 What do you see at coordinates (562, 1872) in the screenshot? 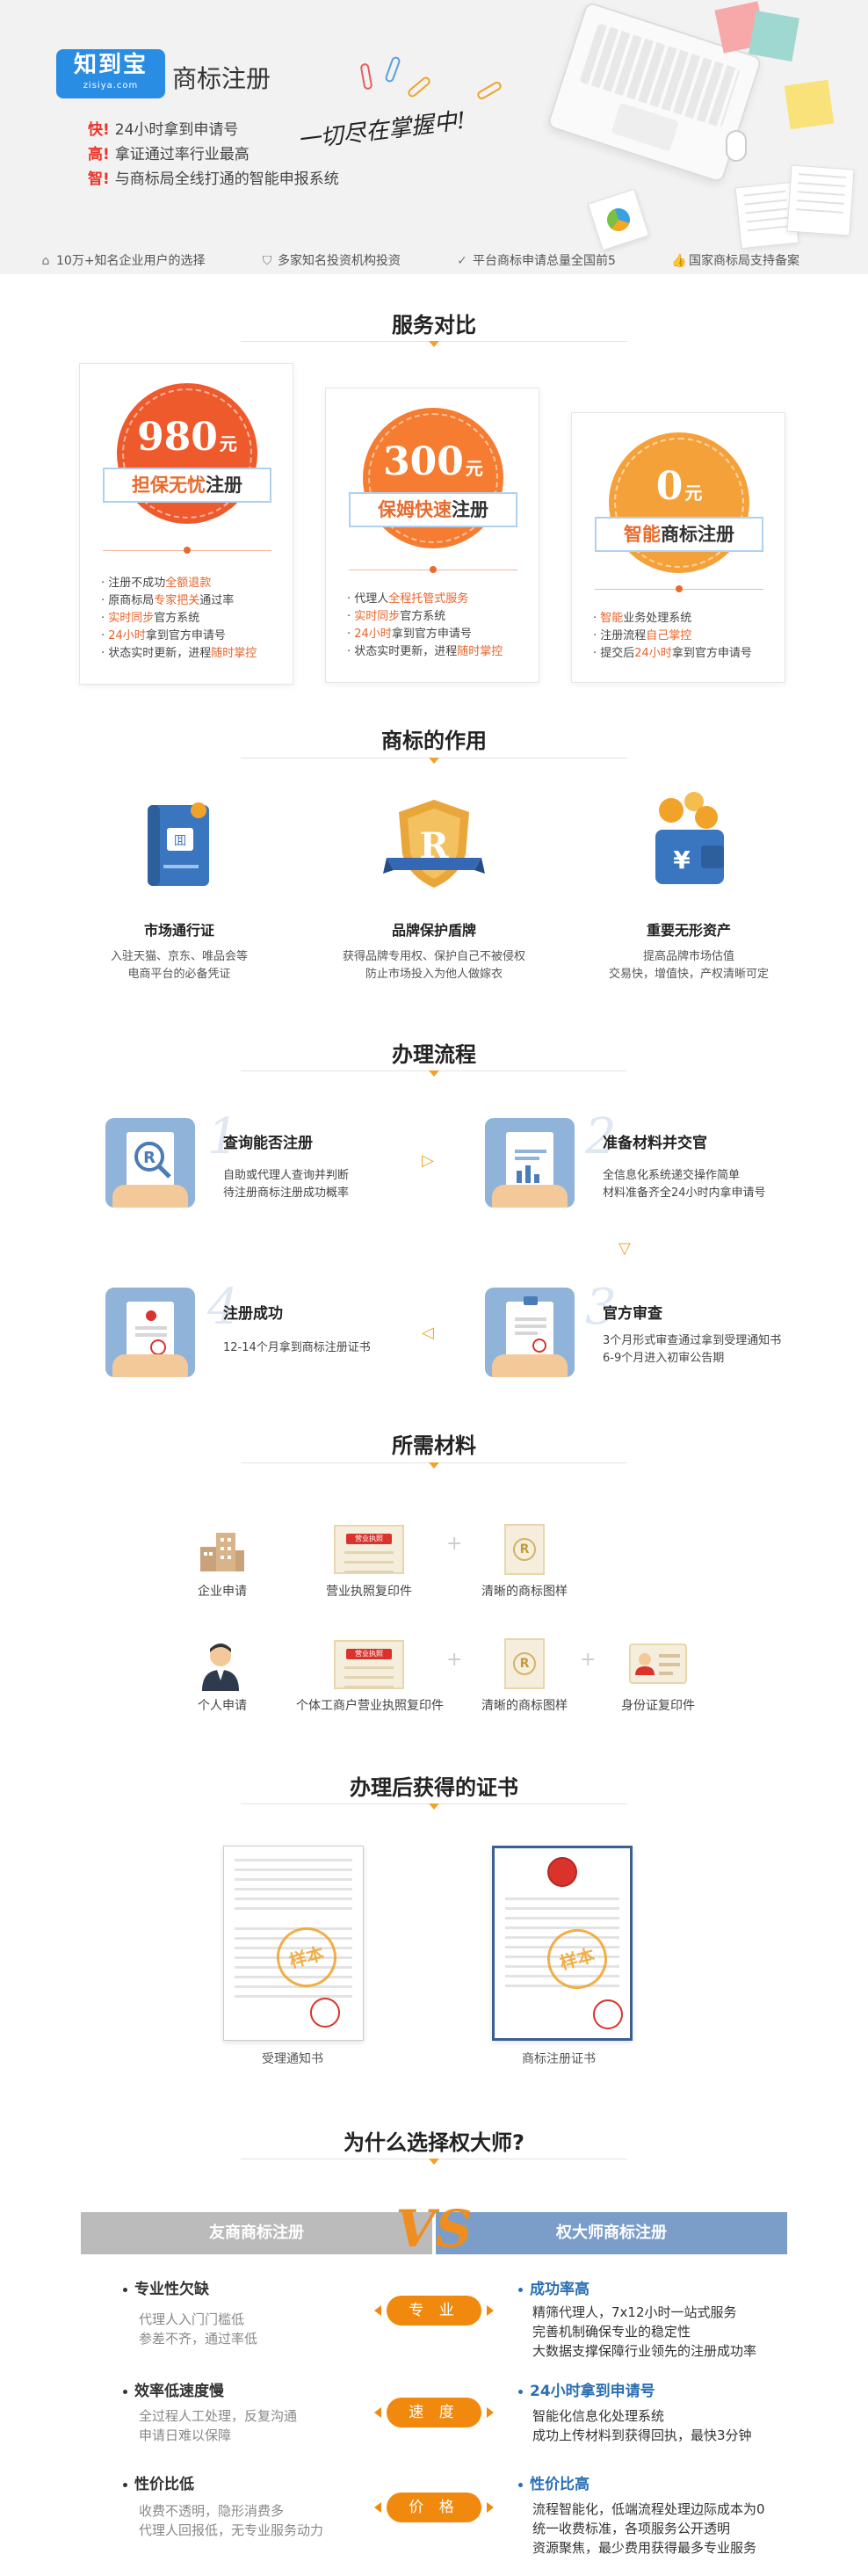
I see `national-emblem-icon` at bounding box center [562, 1872].